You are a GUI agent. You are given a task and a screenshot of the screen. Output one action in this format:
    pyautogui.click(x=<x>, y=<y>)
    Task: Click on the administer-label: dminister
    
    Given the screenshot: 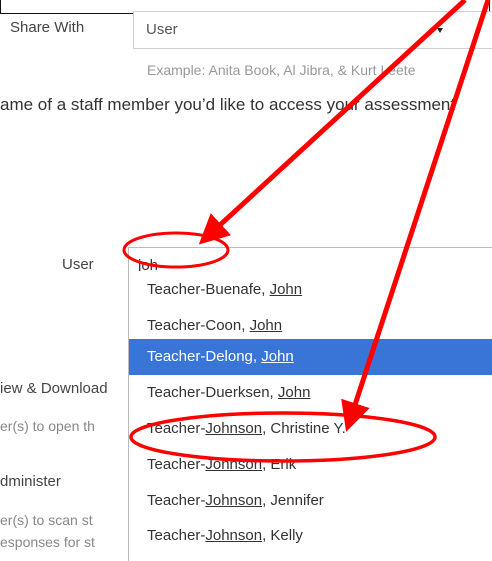 What is the action you would take?
    pyautogui.click(x=30, y=481)
    